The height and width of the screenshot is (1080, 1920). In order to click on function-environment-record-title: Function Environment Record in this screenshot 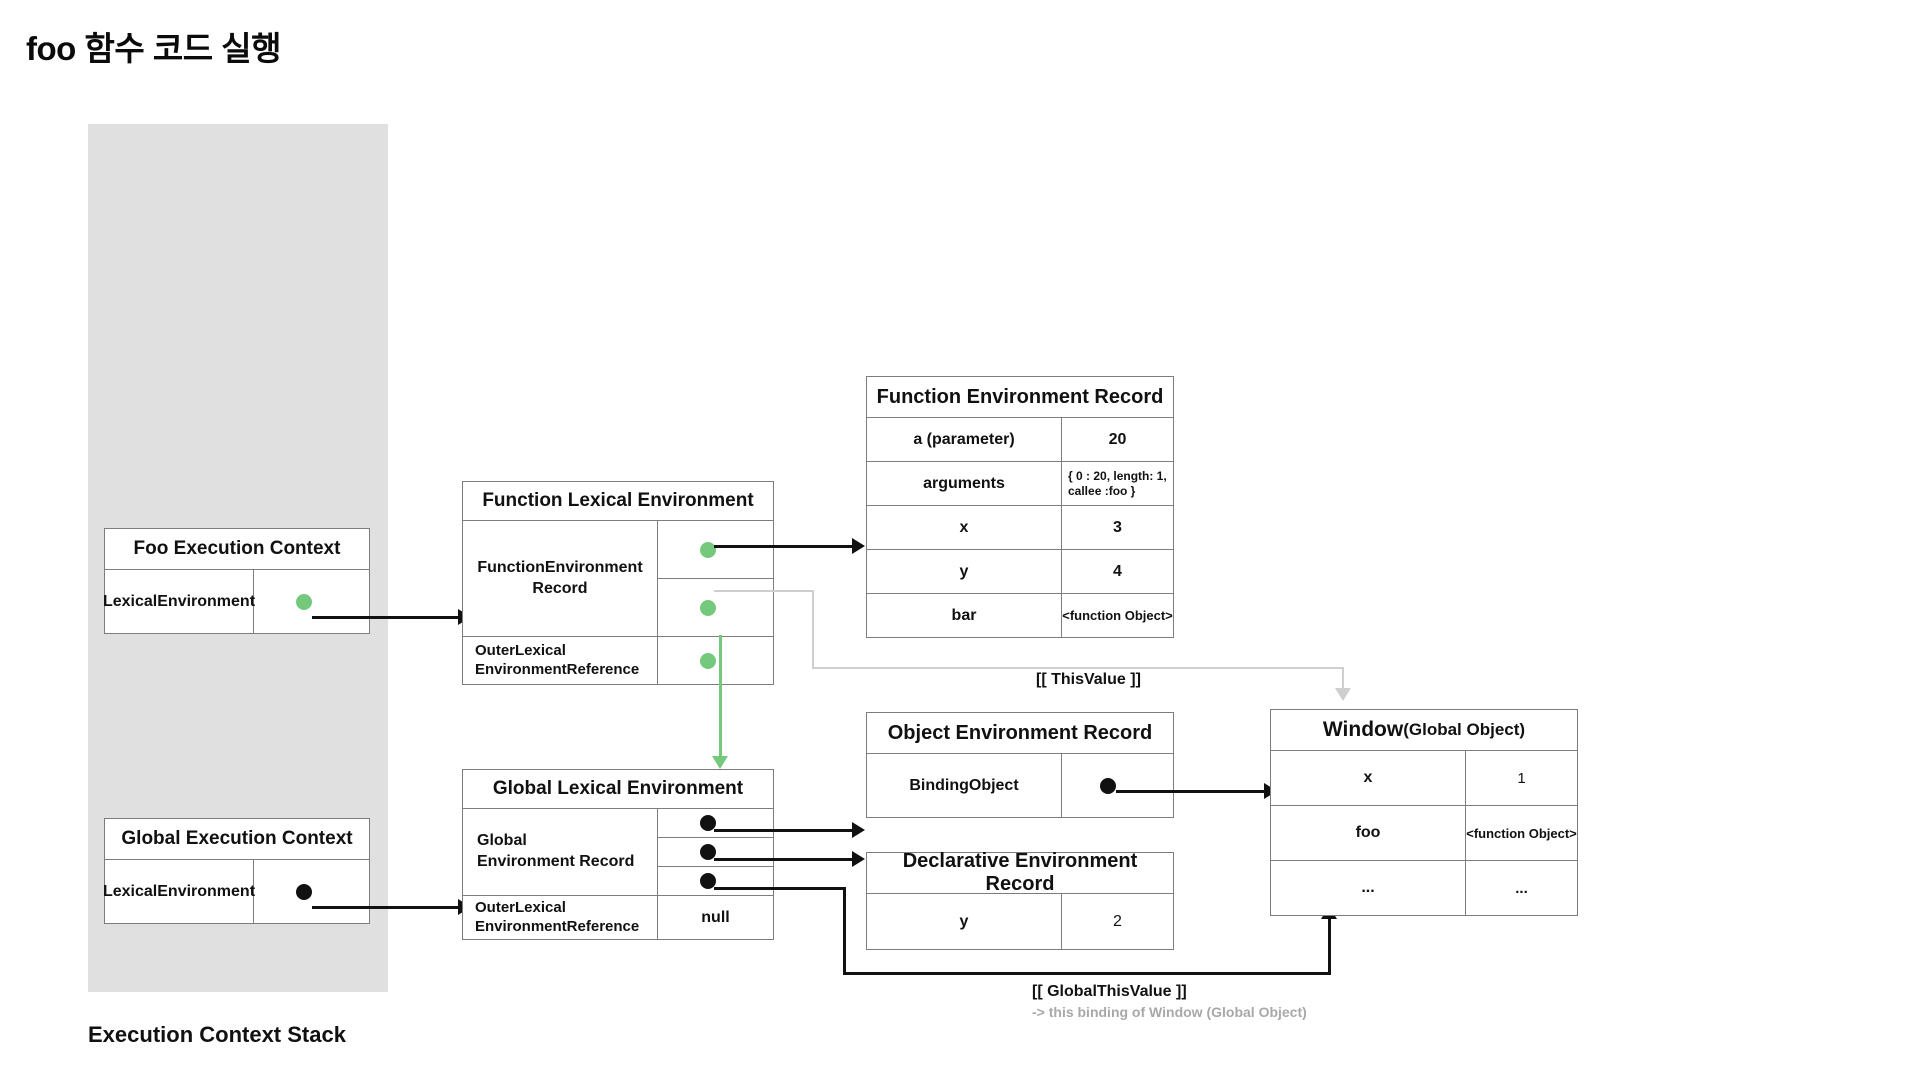, I will do `click(1020, 397)`.